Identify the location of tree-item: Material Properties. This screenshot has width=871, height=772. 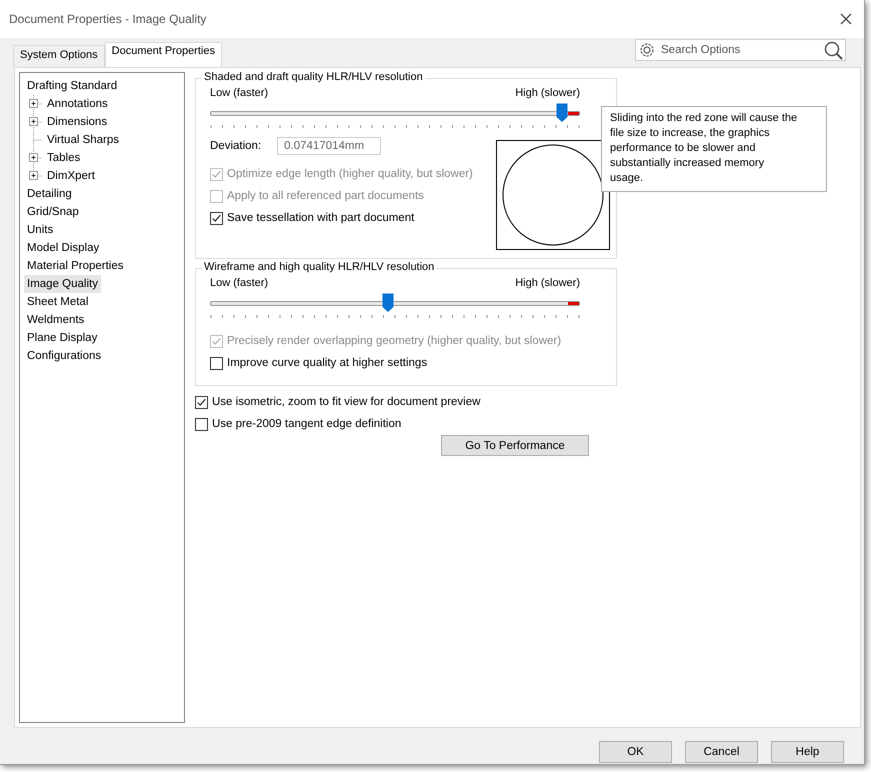
(75, 266).